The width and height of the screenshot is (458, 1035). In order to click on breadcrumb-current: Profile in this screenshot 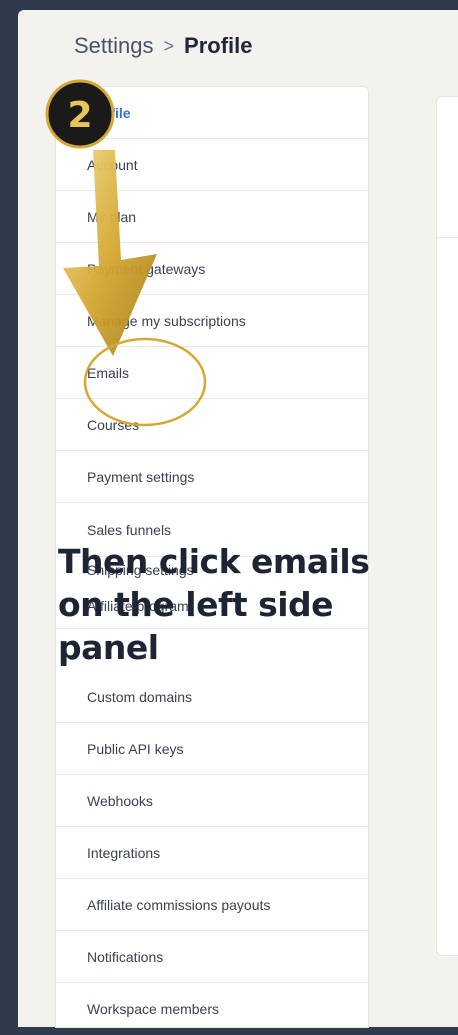, I will do `click(218, 45)`.